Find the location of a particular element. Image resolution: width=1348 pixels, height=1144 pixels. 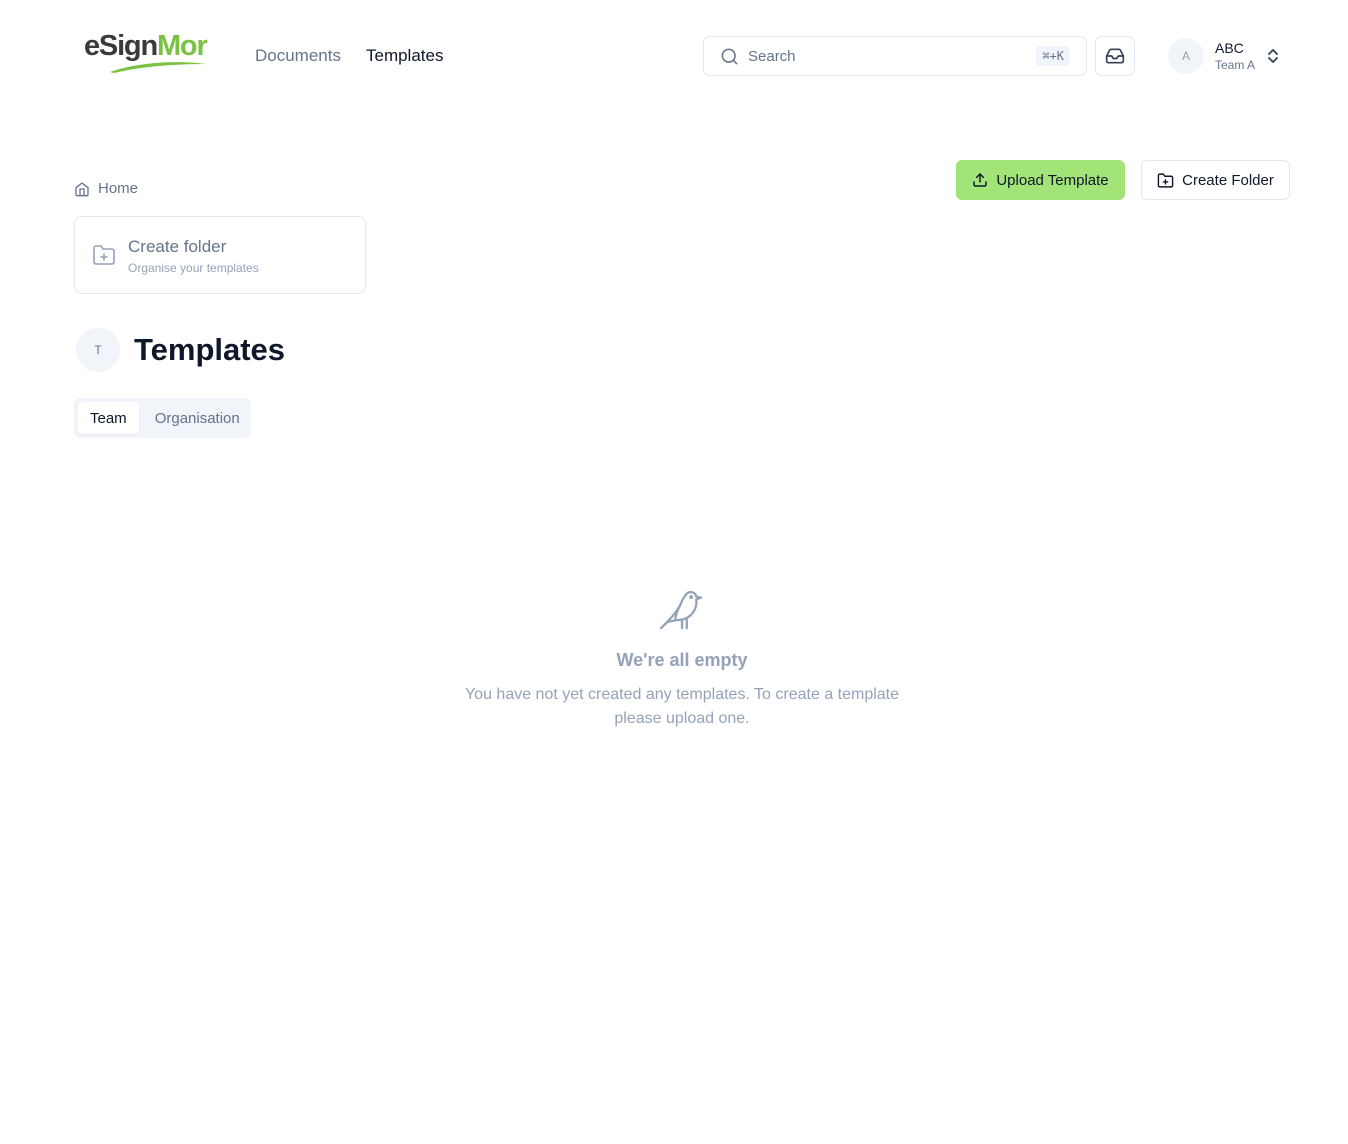

account-switcher: A ABC Team A is located at coordinates (1228, 56).